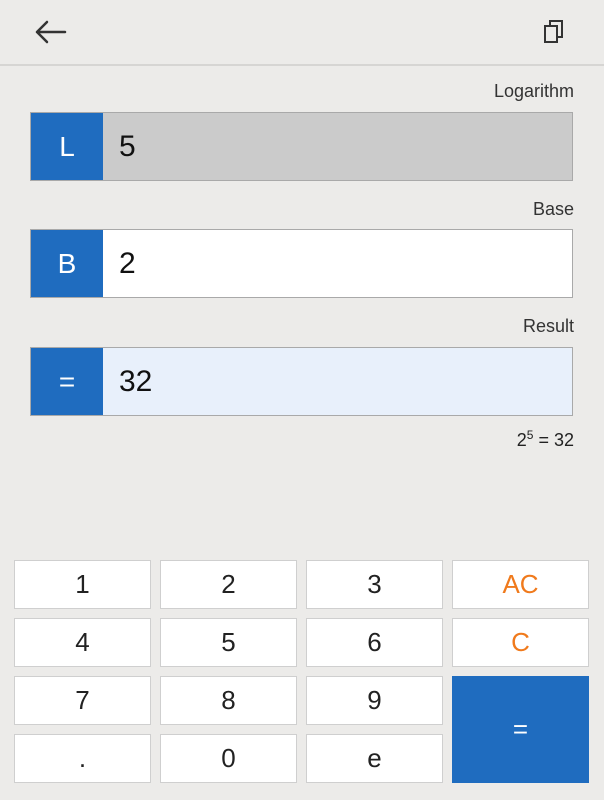  What do you see at coordinates (533, 91) in the screenshot?
I see `logarithm-label: Logarithm` at bounding box center [533, 91].